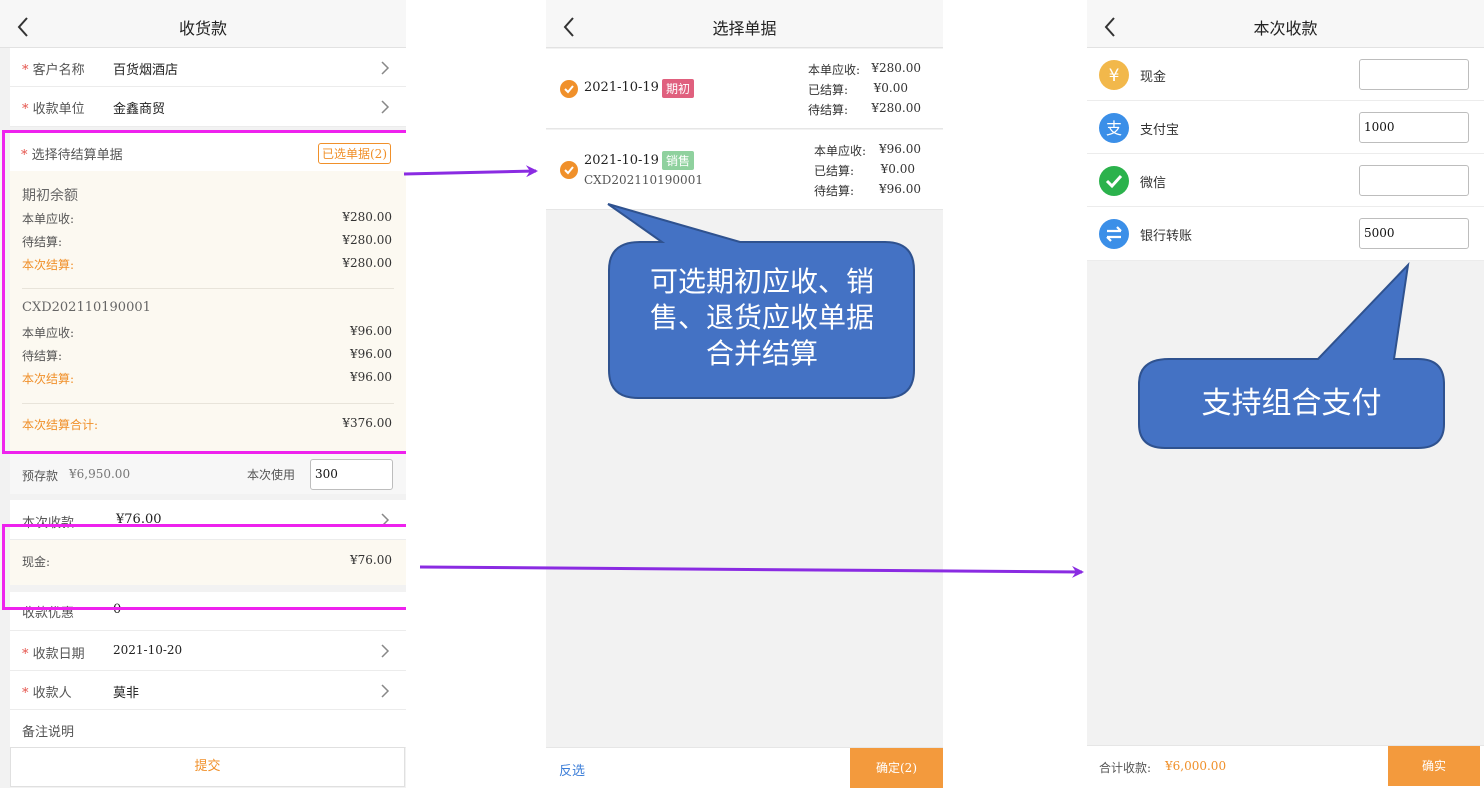  What do you see at coordinates (751, 571) in the screenshot?
I see `arrow-to-payment-screen` at bounding box center [751, 571].